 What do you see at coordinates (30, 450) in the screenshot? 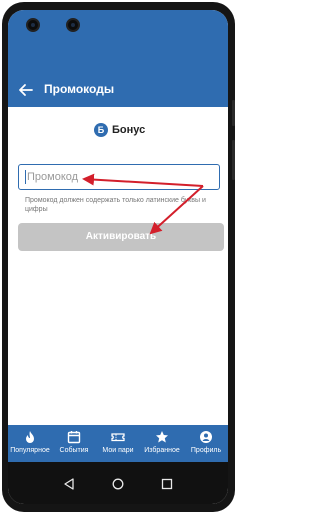
I see `tab-popular-label: Популярное` at bounding box center [30, 450].